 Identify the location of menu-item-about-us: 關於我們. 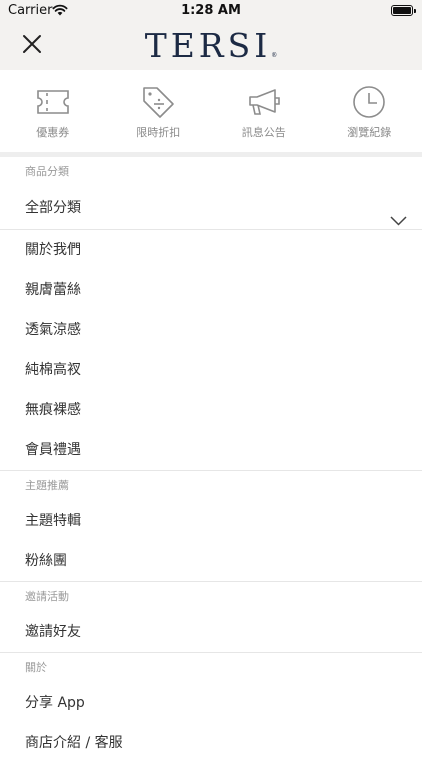
(211, 250).